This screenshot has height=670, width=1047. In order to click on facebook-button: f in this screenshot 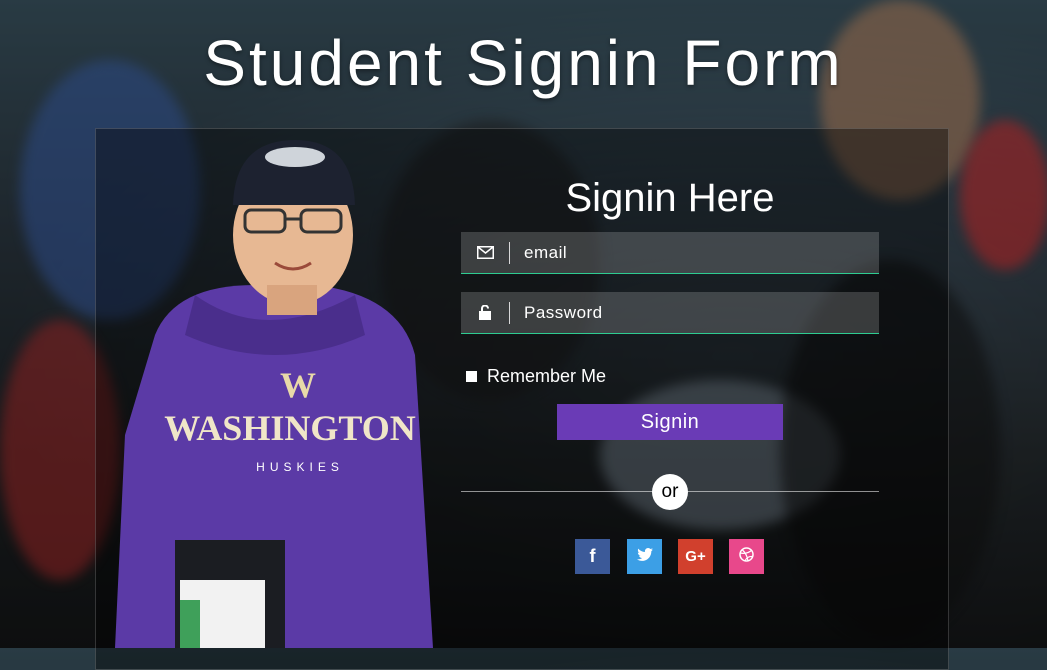, I will do `click(592, 556)`.